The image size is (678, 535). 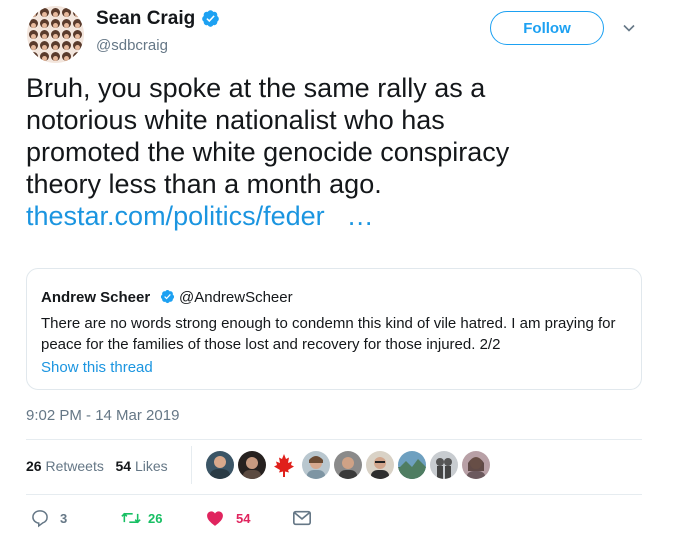 I want to click on likes-stat: 54 Likes, so click(x=142, y=466).